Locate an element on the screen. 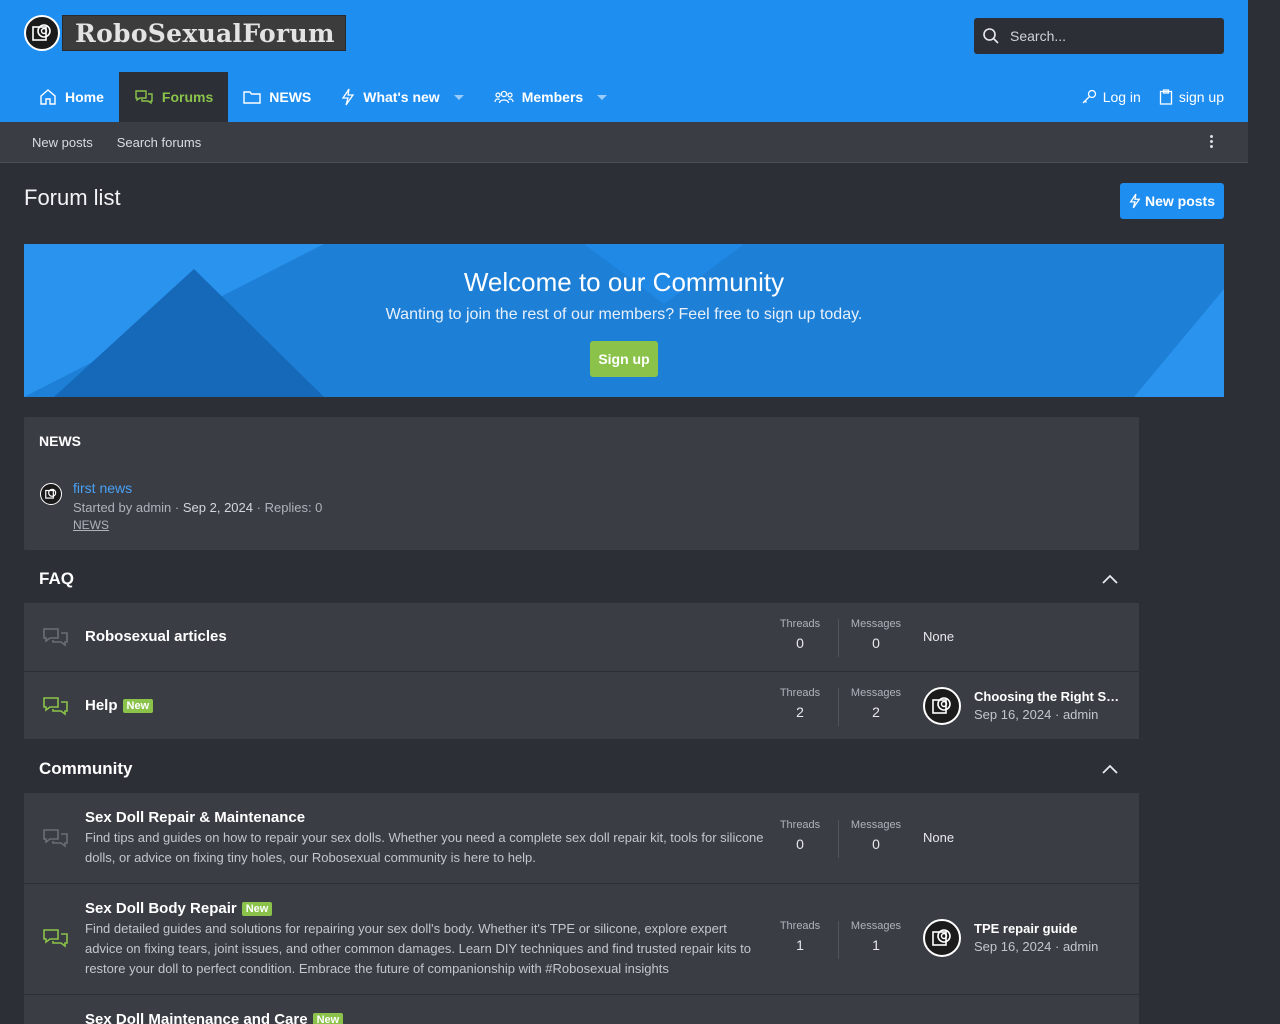 This screenshot has height=1024, width=1280. forum-node-title: Sex Doll Body Repair New is located at coordinates (179, 908).